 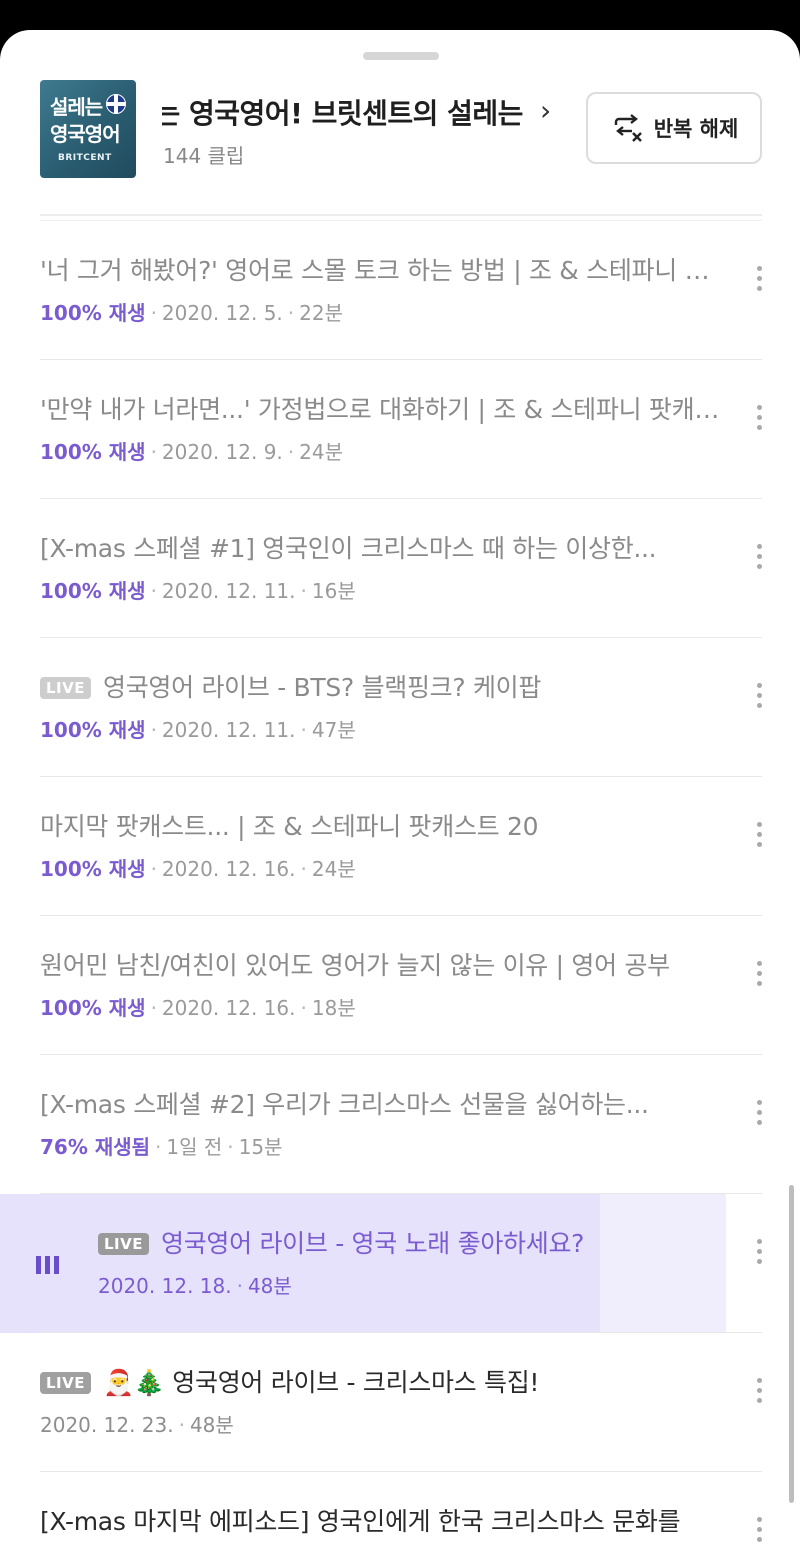 What do you see at coordinates (333, 730) in the screenshot?
I see `episode-duration: 47분` at bounding box center [333, 730].